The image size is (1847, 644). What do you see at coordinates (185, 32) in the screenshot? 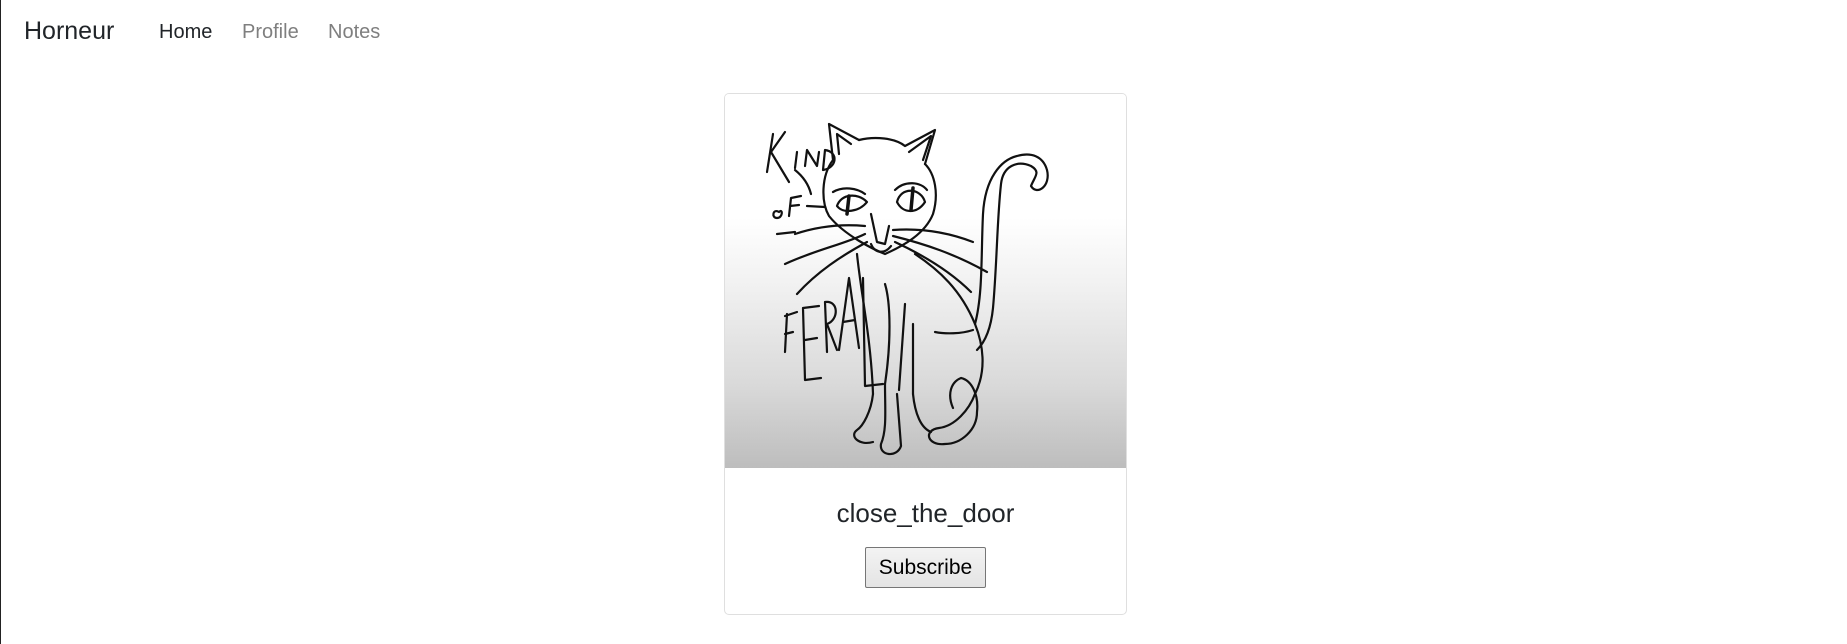
I see `nav-home: Home` at bounding box center [185, 32].